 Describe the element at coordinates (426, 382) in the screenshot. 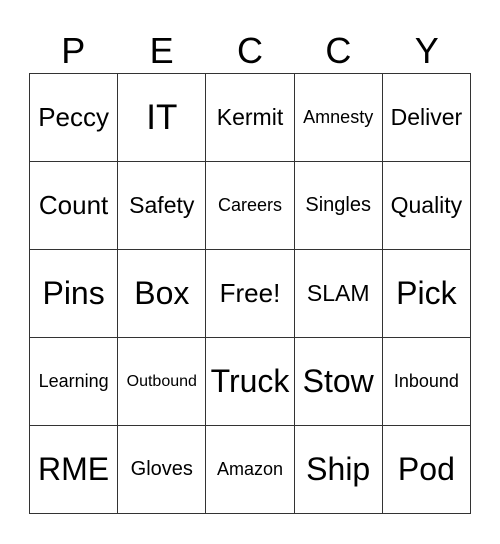

I see `bingo-cell: Inbound` at that location.